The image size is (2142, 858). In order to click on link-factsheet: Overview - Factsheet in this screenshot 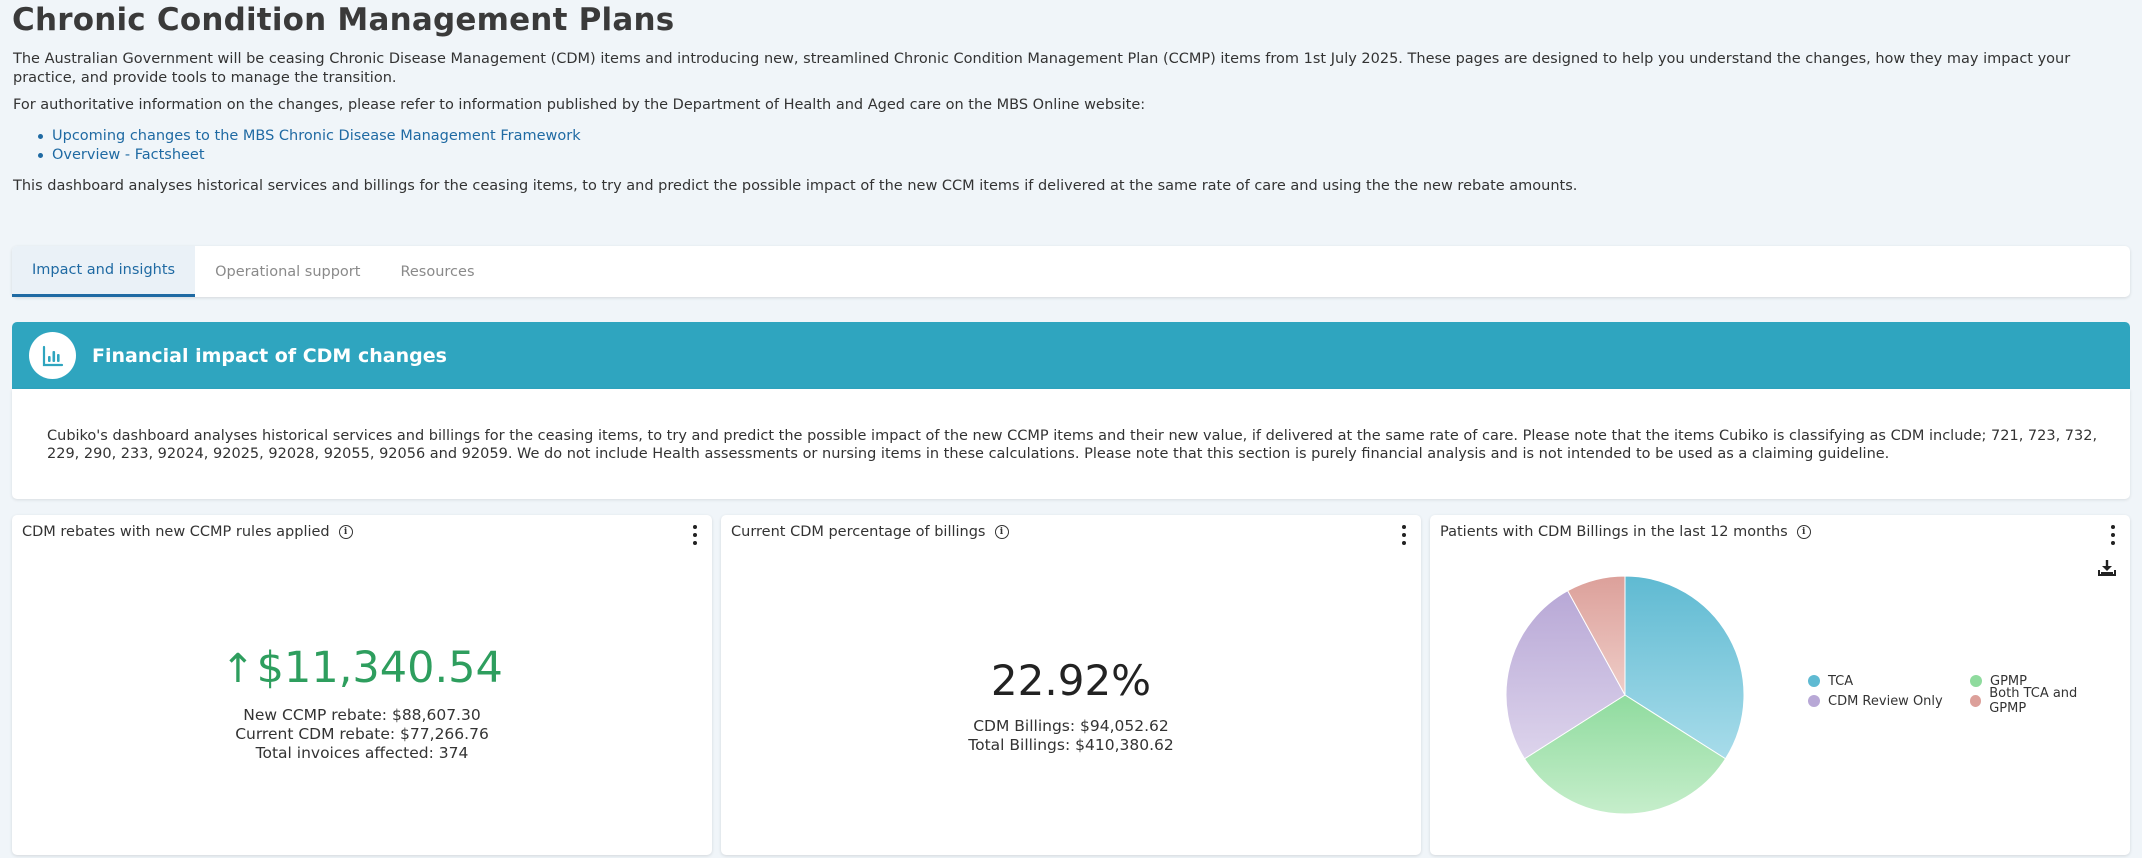, I will do `click(309, 155)`.